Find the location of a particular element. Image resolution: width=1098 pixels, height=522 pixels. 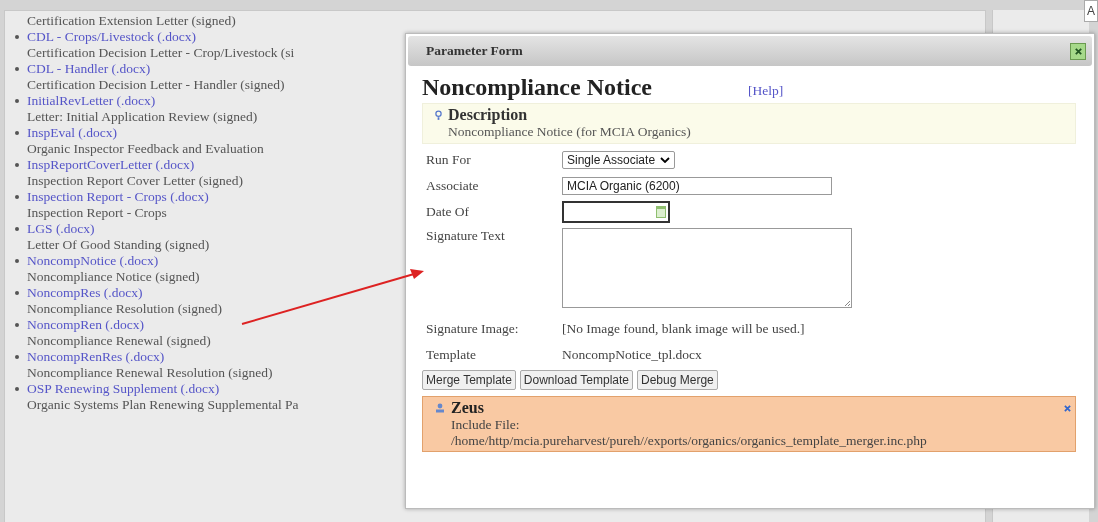

corner-tab: A is located at coordinates (1091, 11).